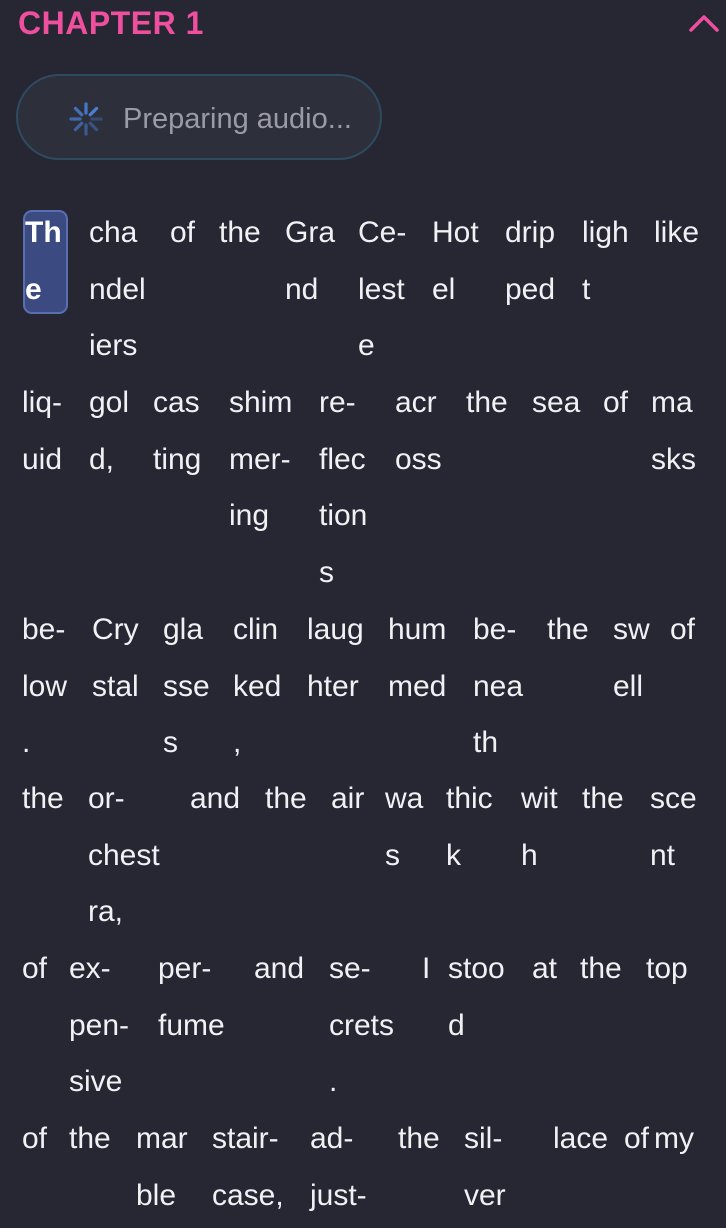 This screenshot has height=1228, width=726. I want to click on word-fragment: ped, so click(530, 290).